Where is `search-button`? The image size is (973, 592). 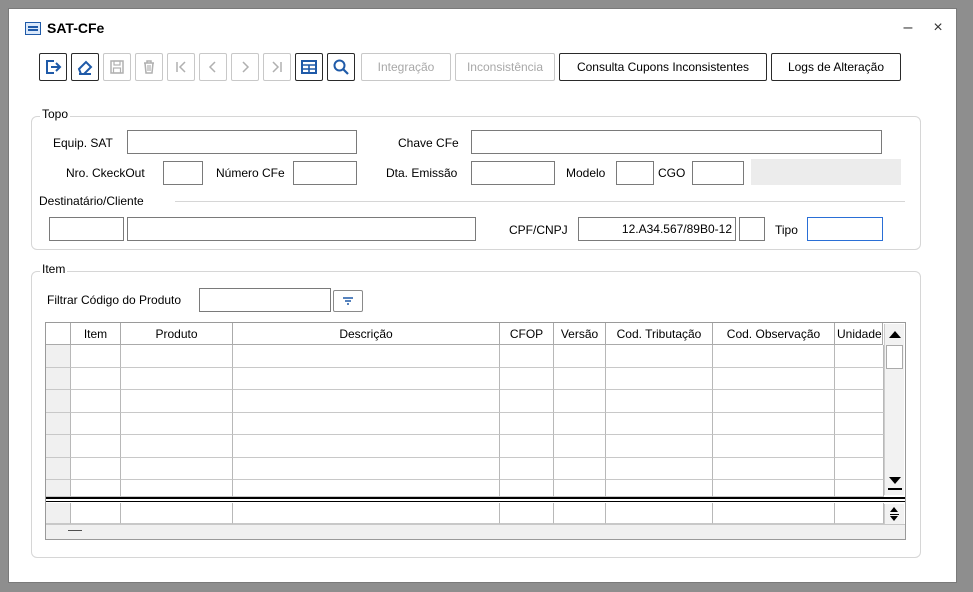
search-button is located at coordinates (341, 67).